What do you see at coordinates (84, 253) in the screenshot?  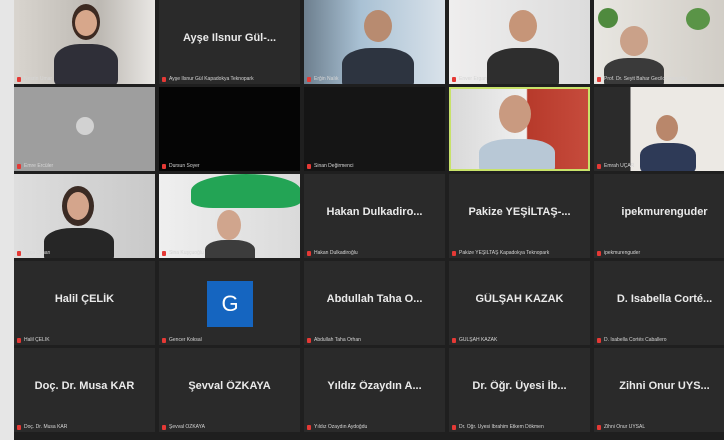 I see `participant-caption: Ayça Orhan` at bounding box center [84, 253].